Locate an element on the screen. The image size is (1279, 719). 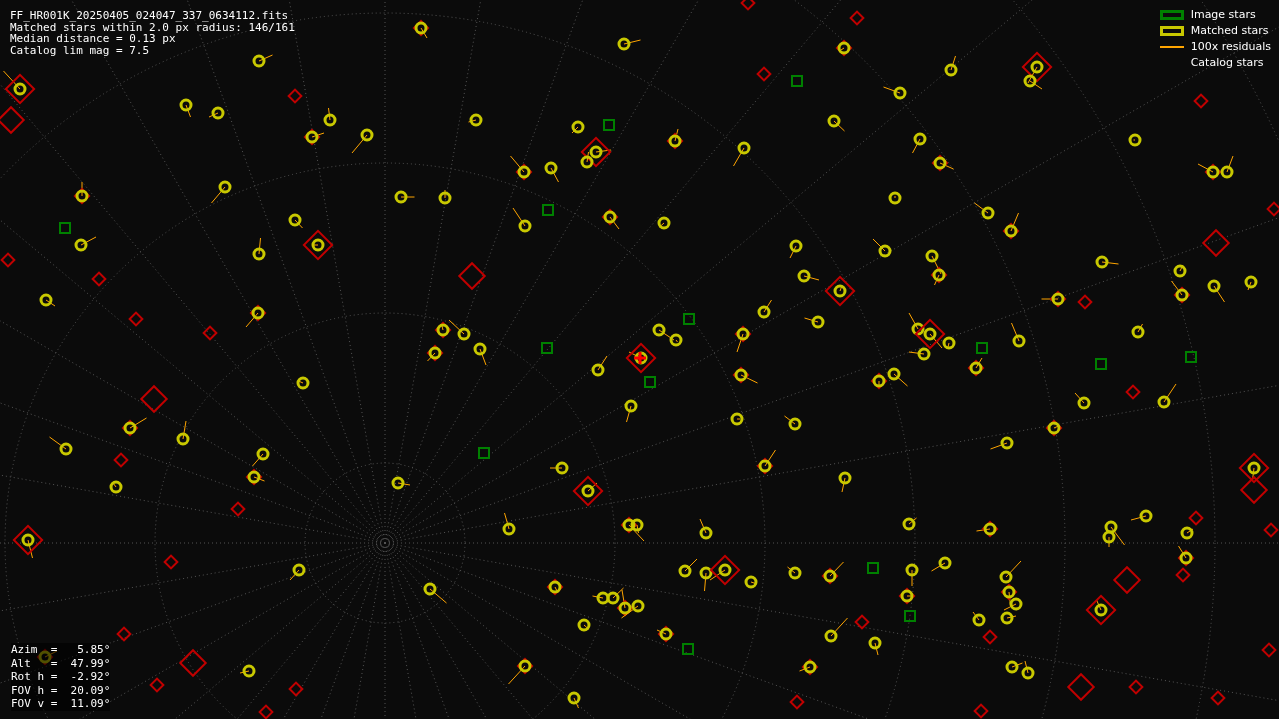
info-text: Matched stars within 2.0 px radius: 146/161 is located at coordinates (152, 27).